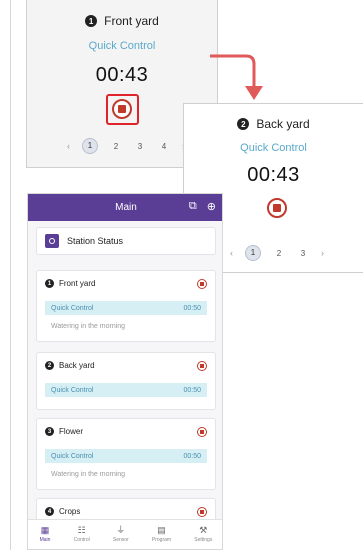 This screenshot has width=363, height=550. I want to click on edit-image-icon: ⧉, so click(193, 206).